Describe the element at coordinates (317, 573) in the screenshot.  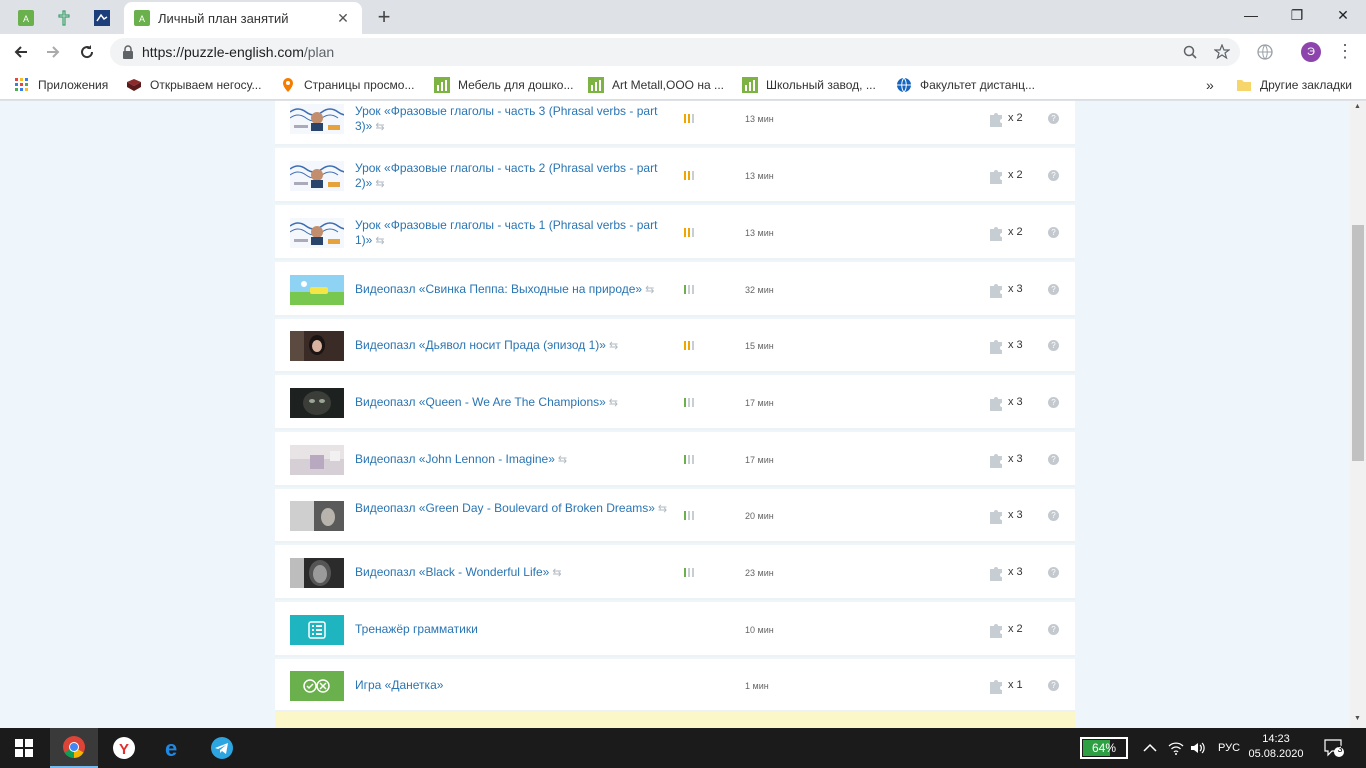
I see `thumbnail-black` at that location.